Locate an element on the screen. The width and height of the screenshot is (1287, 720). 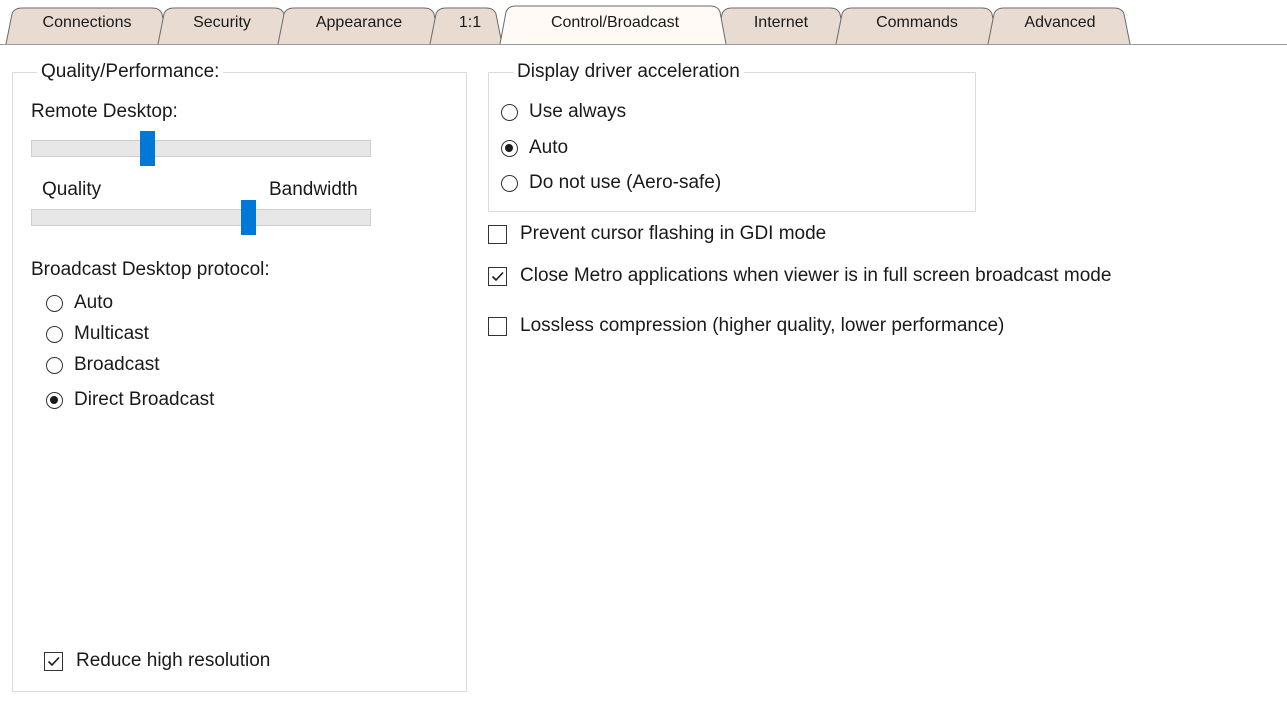
display-driver-option-label: Auto is located at coordinates (549, 147).